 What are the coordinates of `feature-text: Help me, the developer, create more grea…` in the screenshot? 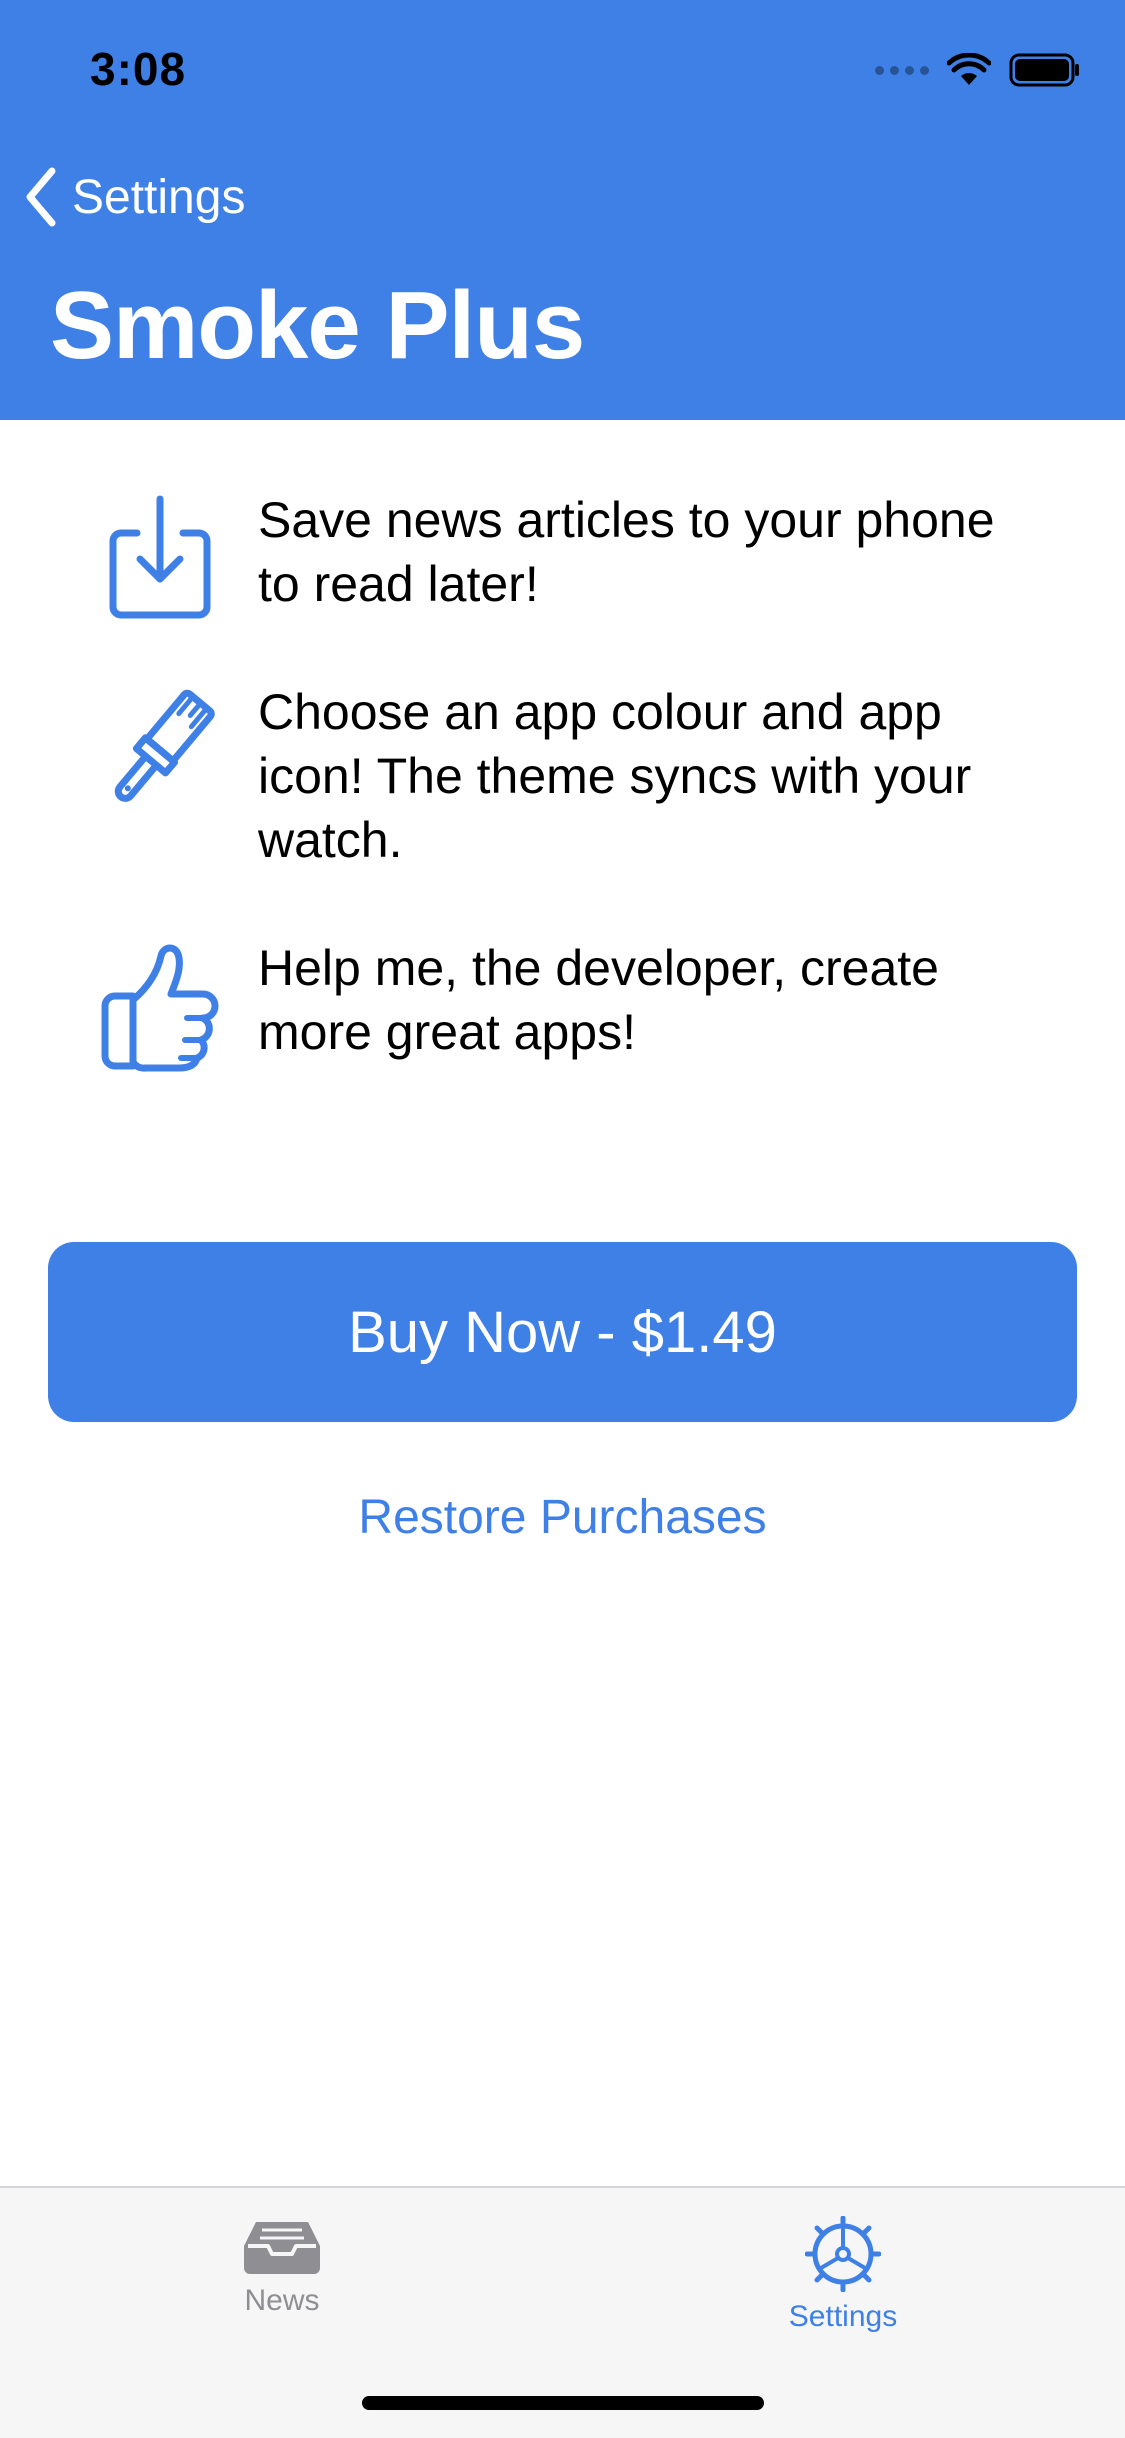 It's located at (598, 1000).